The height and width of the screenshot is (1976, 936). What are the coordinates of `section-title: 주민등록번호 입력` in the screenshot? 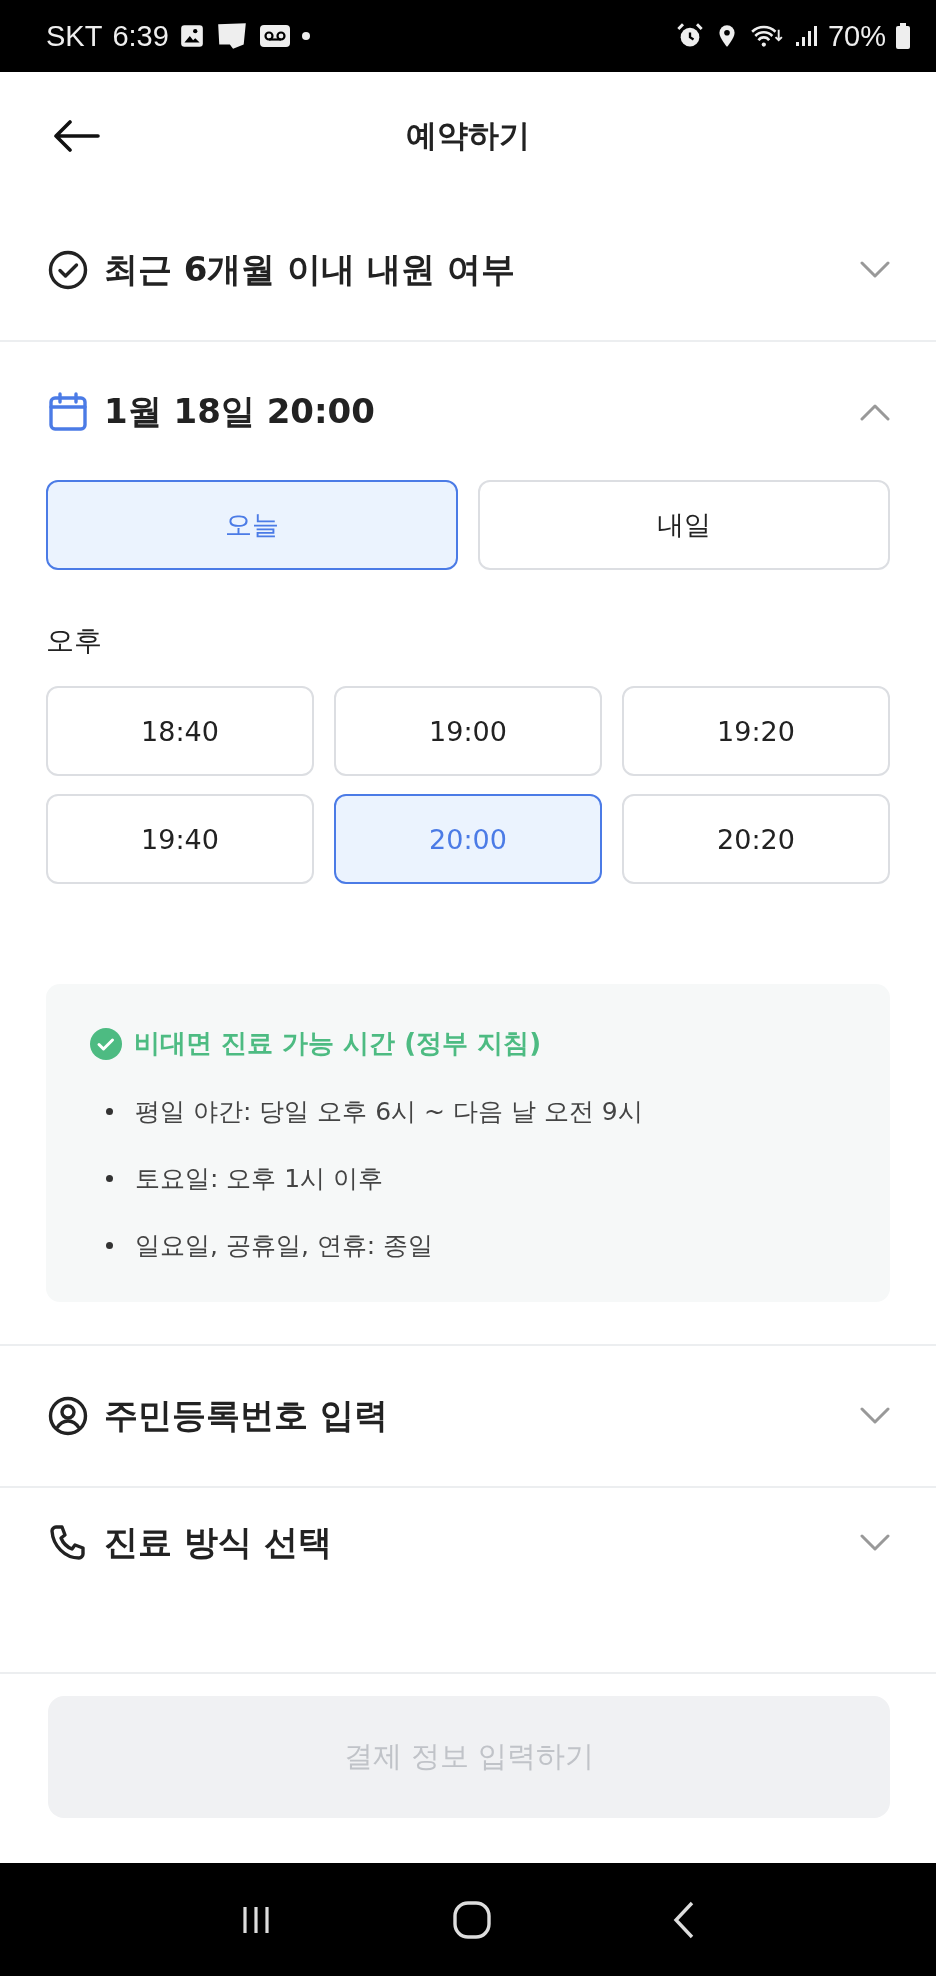 It's located at (246, 1415).